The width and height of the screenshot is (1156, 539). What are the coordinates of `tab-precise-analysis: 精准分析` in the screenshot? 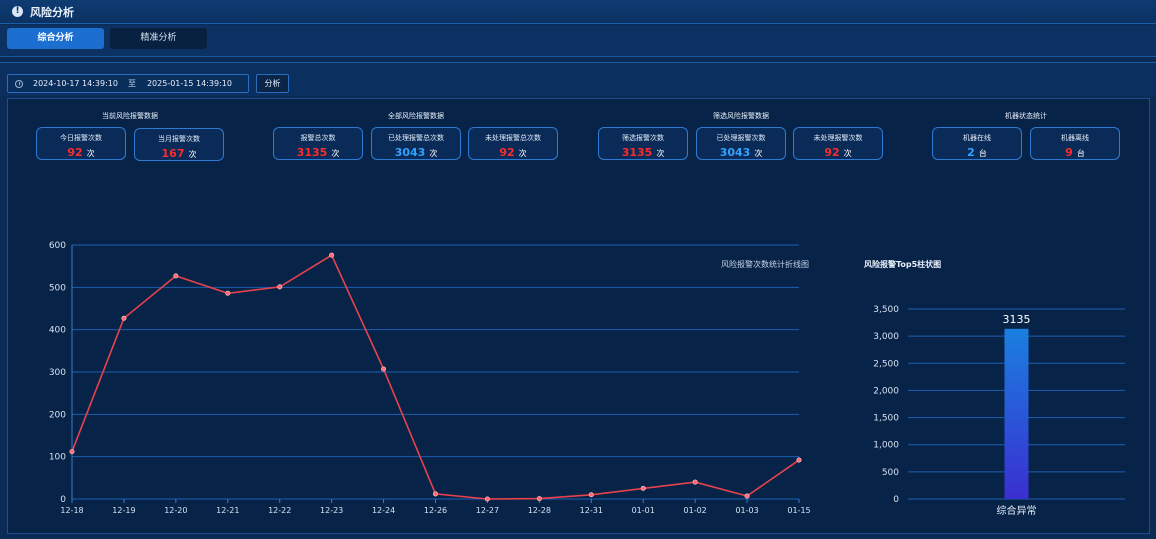 It's located at (158, 38).